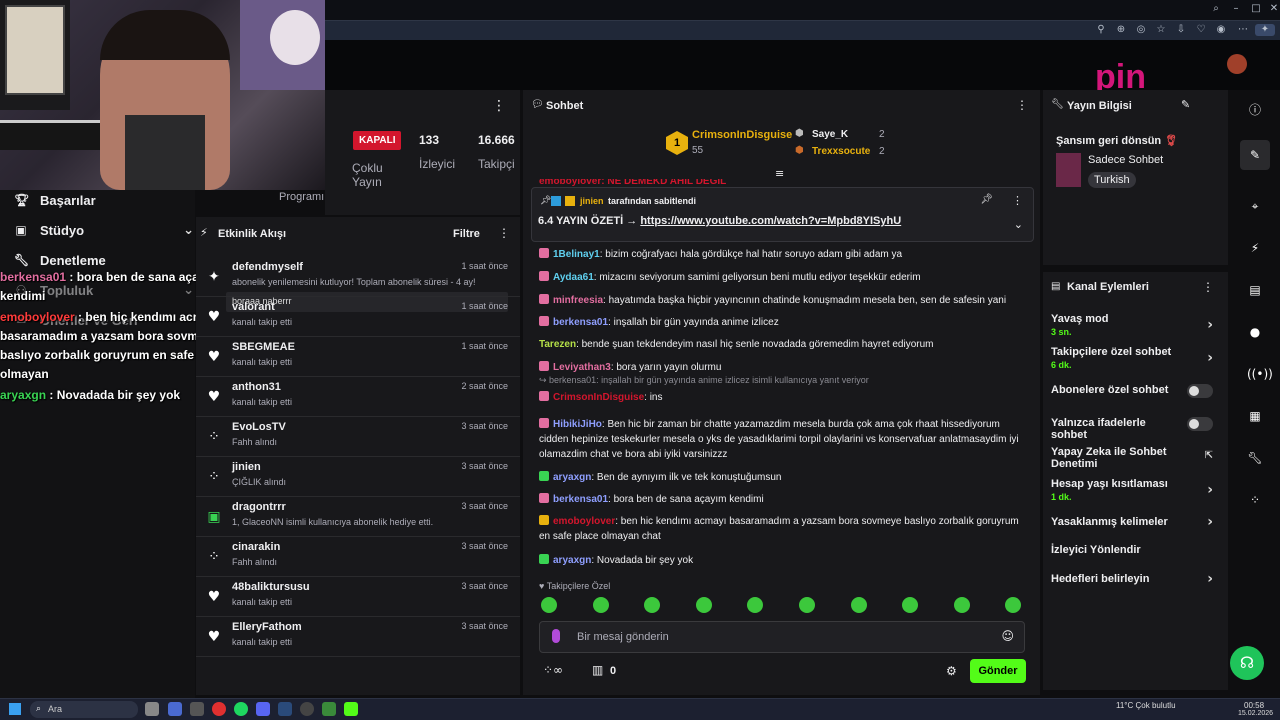  Describe the element at coordinates (263, 347) in the screenshot. I see `activity-user: SBEGMEAE` at that location.